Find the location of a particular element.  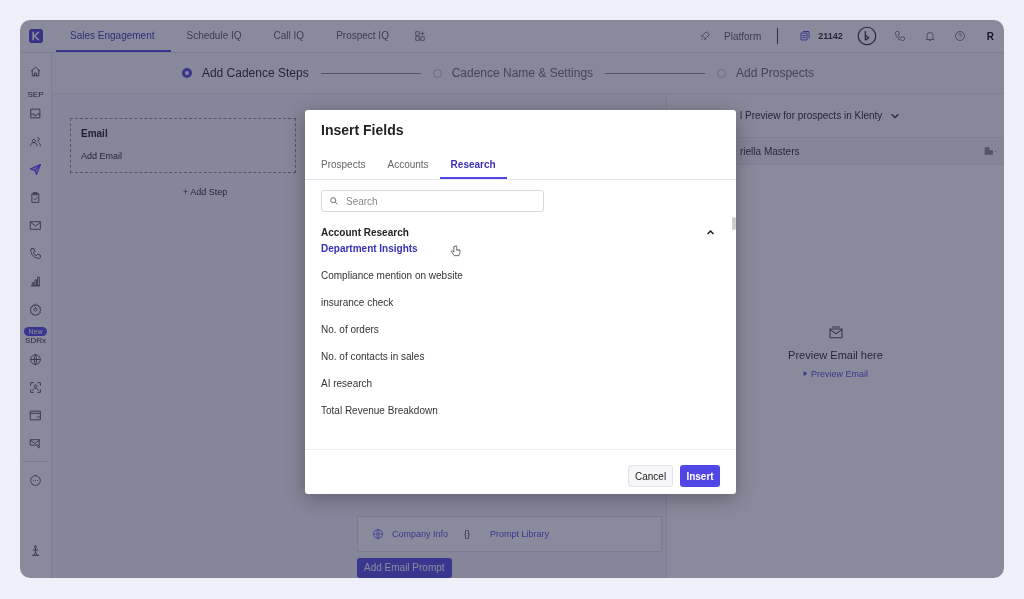

search-icon is located at coordinates (334, 201).